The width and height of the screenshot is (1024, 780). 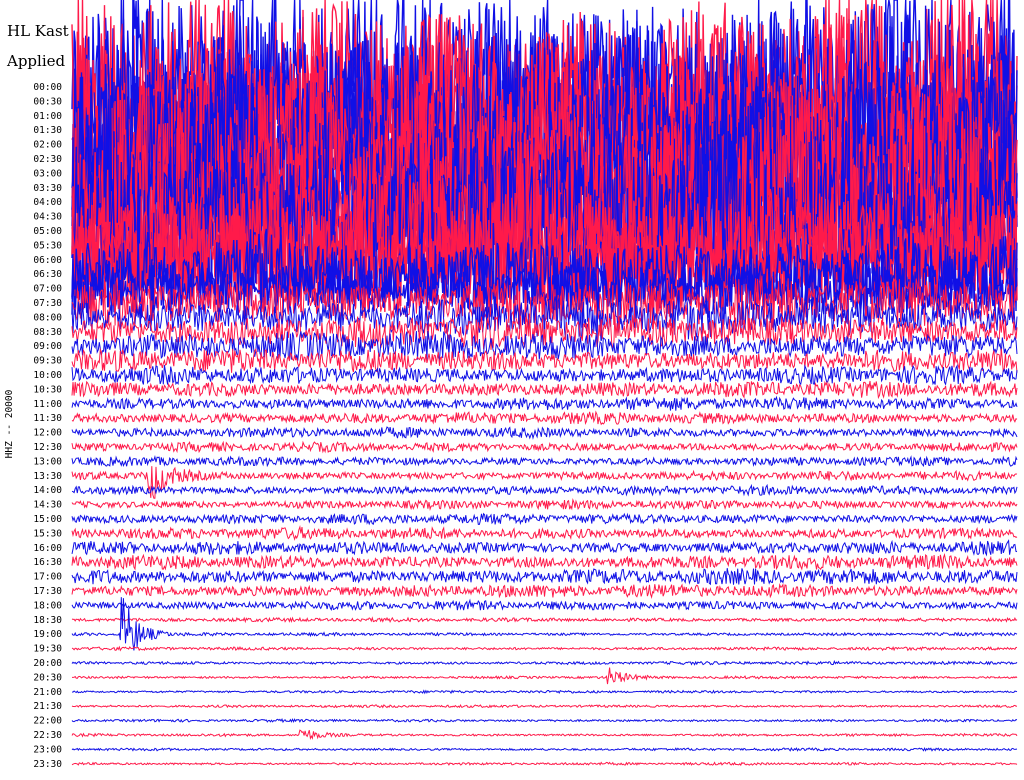 What do you see at coordinates (47, 101) in the screenshot?
I see `time-label: 00:30` at bounding box center [47, 101].